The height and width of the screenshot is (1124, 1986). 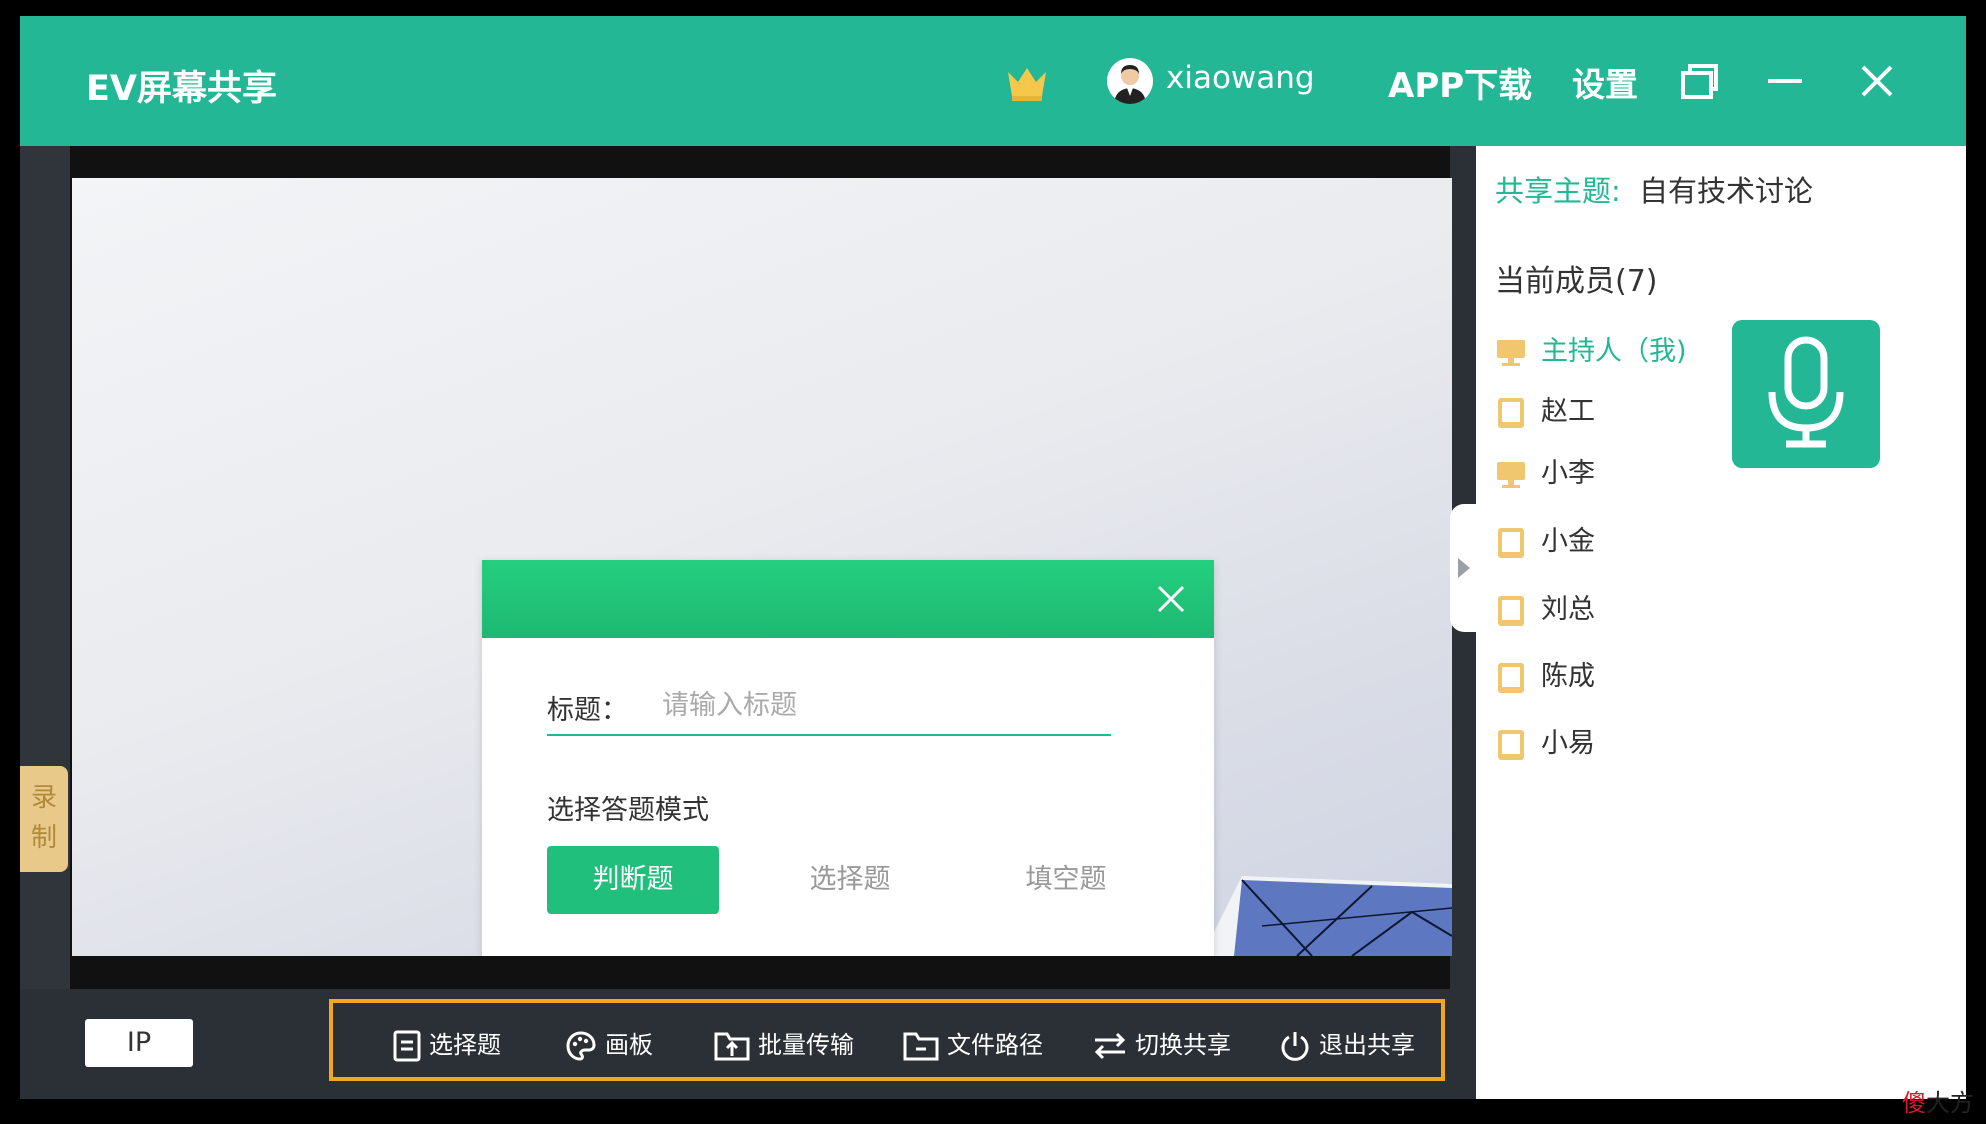 I want to click on member-item: 赵工, so click(x=1545, y=412).